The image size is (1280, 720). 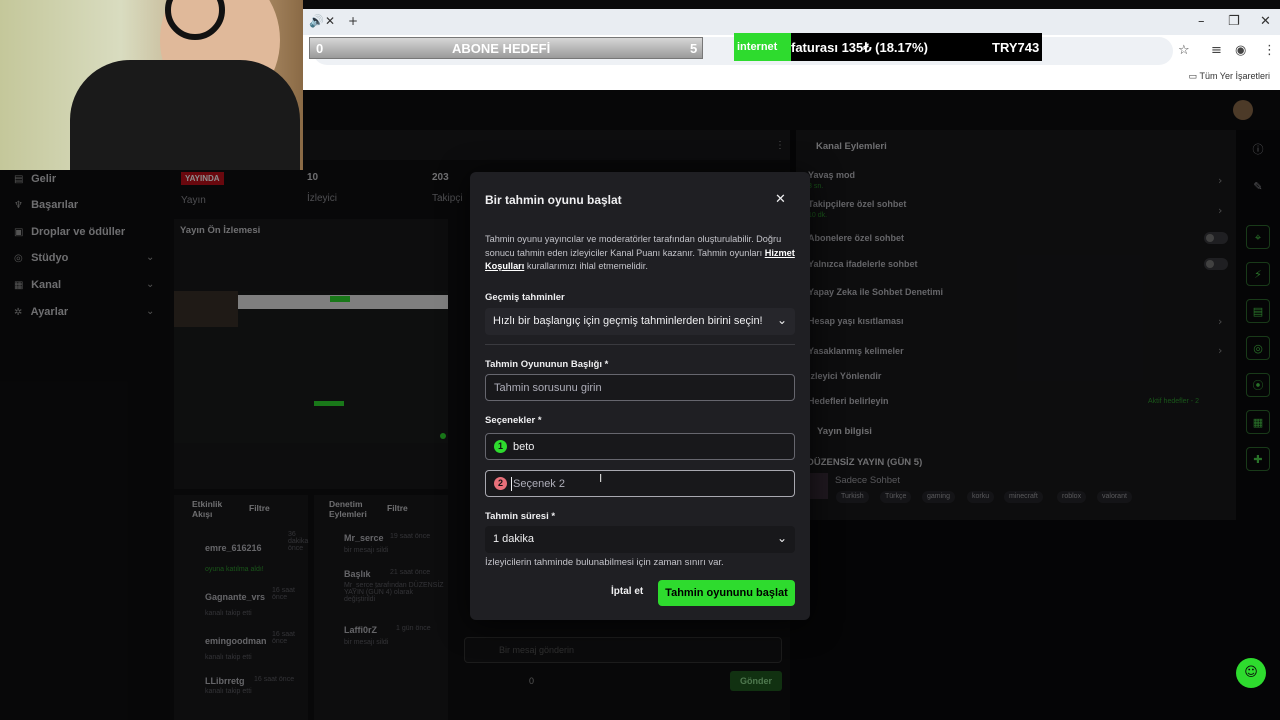 I want to click on option-2-badge: 2, so click(x=500, y=483).